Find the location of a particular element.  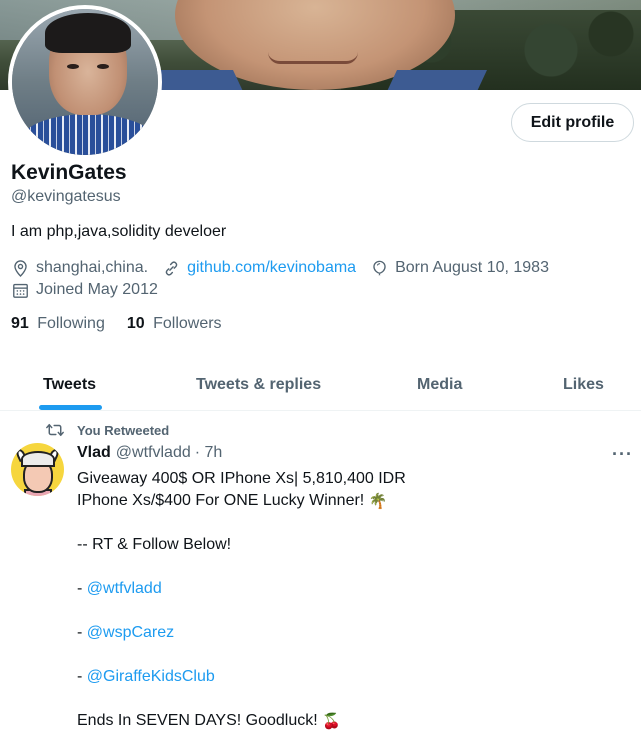

tweet-line: - @wtfvladd is located at coordinates (347, 589).